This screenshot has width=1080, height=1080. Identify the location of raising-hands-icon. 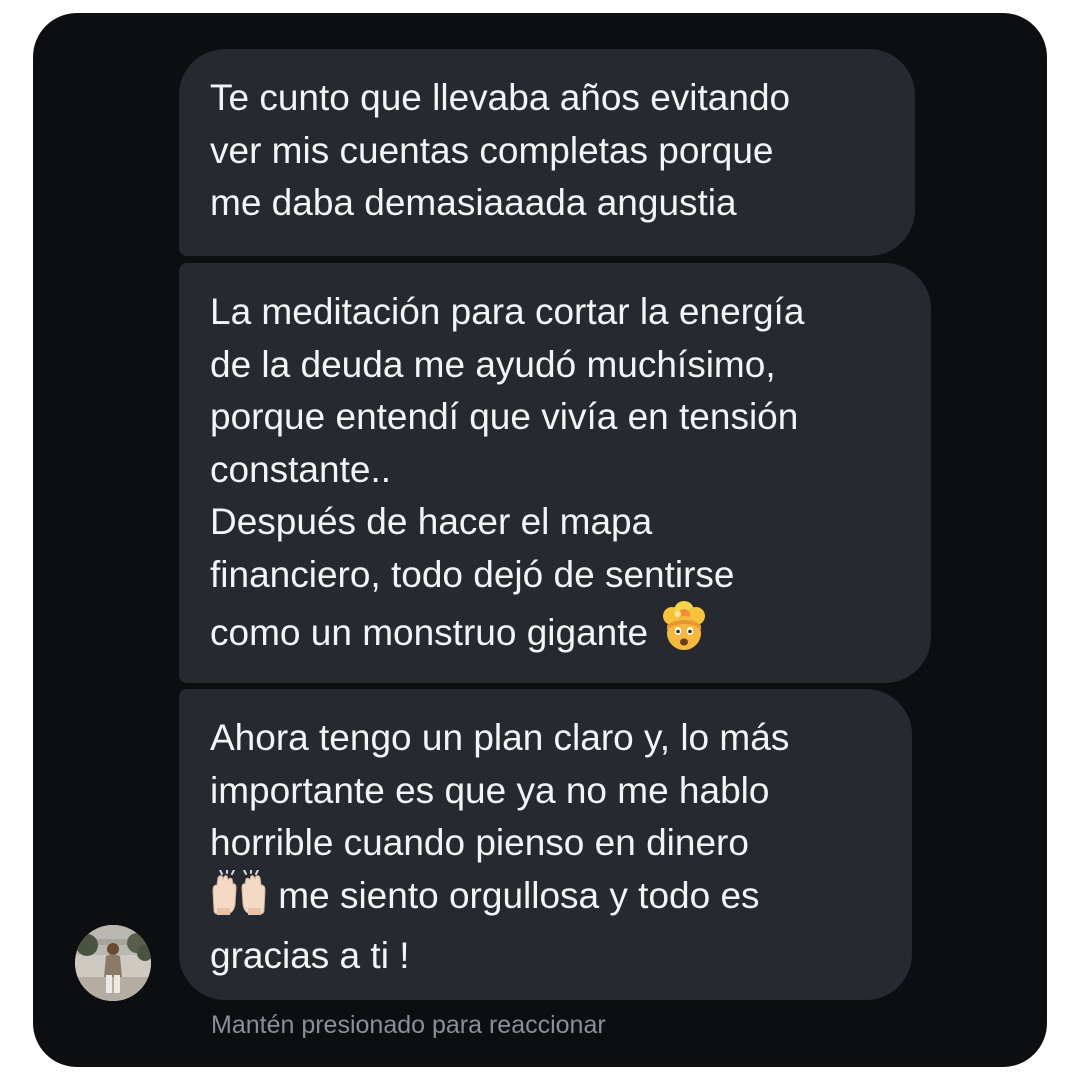
(239, 899).